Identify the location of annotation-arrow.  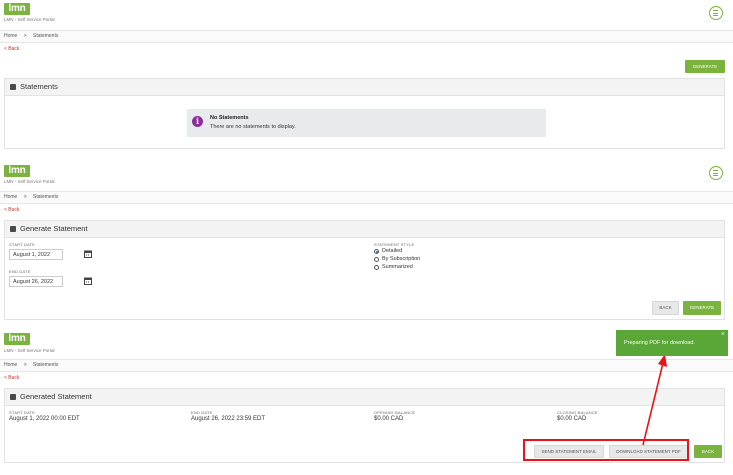
(654, 400).